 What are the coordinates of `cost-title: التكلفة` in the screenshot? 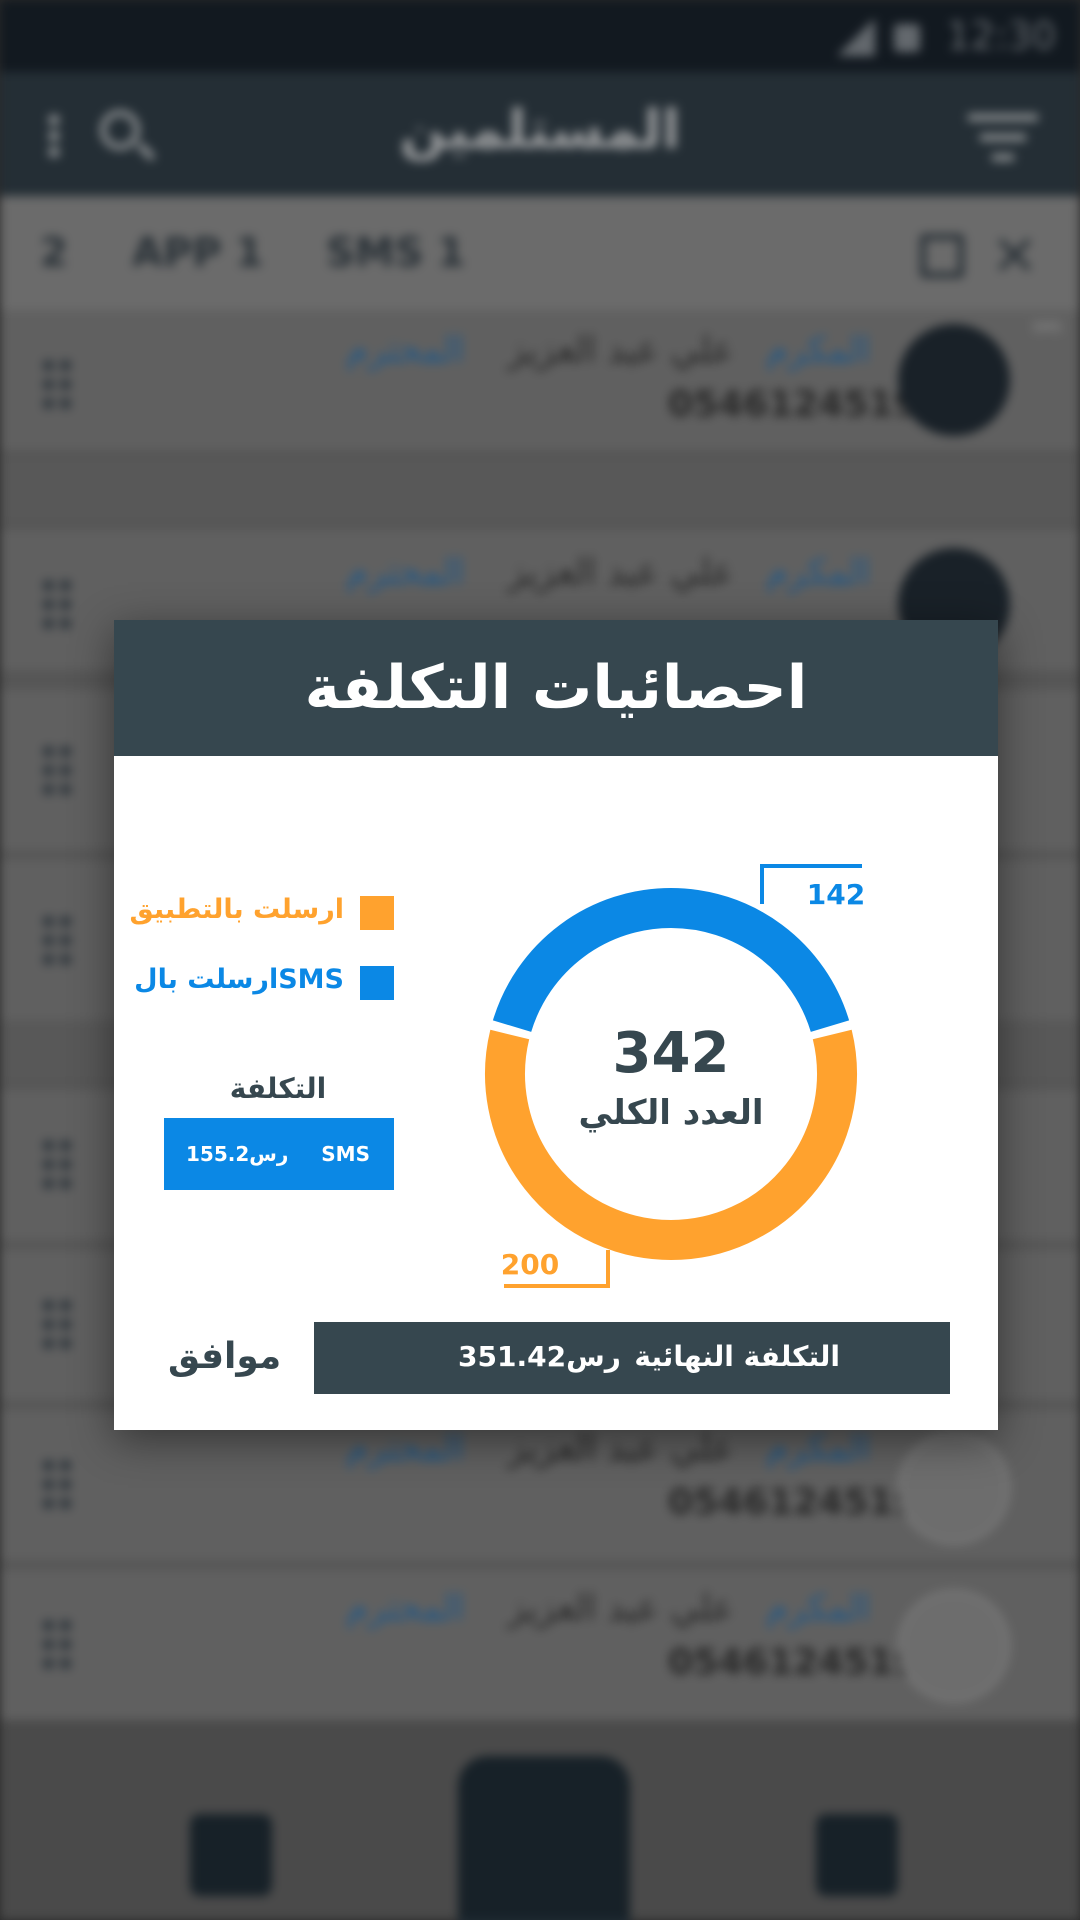 It's located at (278, 1088).